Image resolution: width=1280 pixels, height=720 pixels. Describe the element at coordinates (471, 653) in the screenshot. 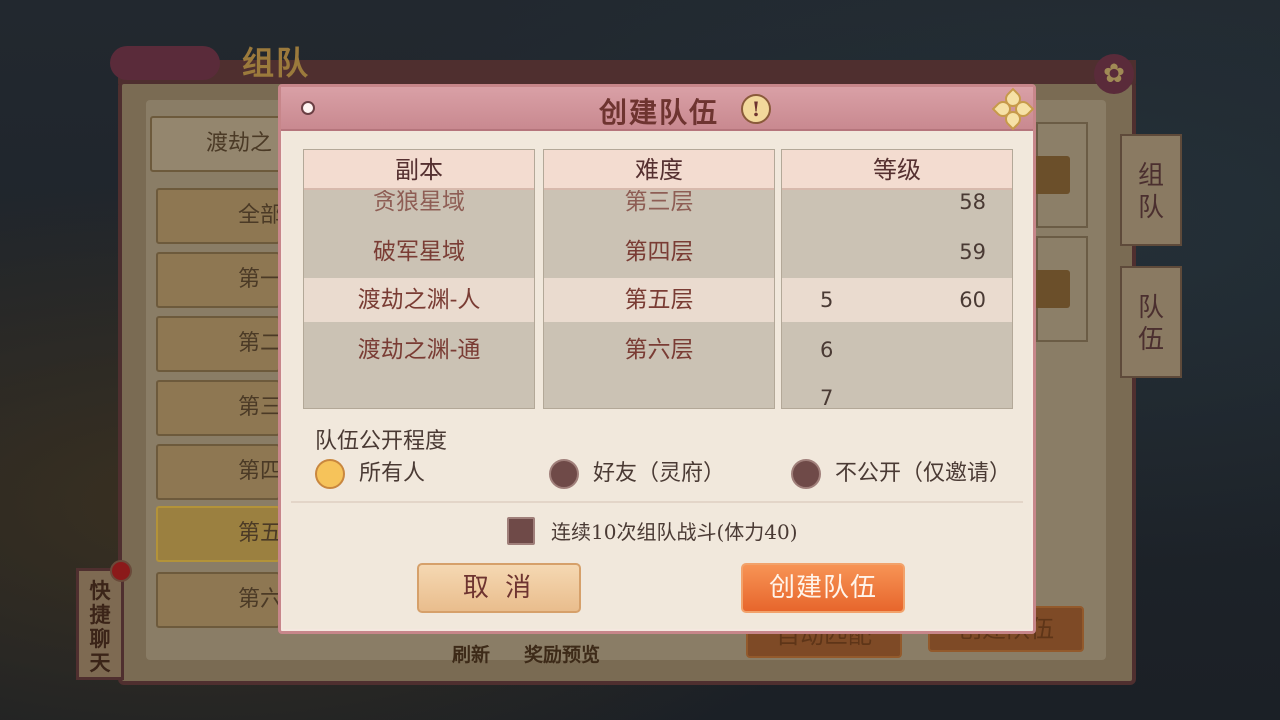

I see `refresh-button: 刷新` at that location.